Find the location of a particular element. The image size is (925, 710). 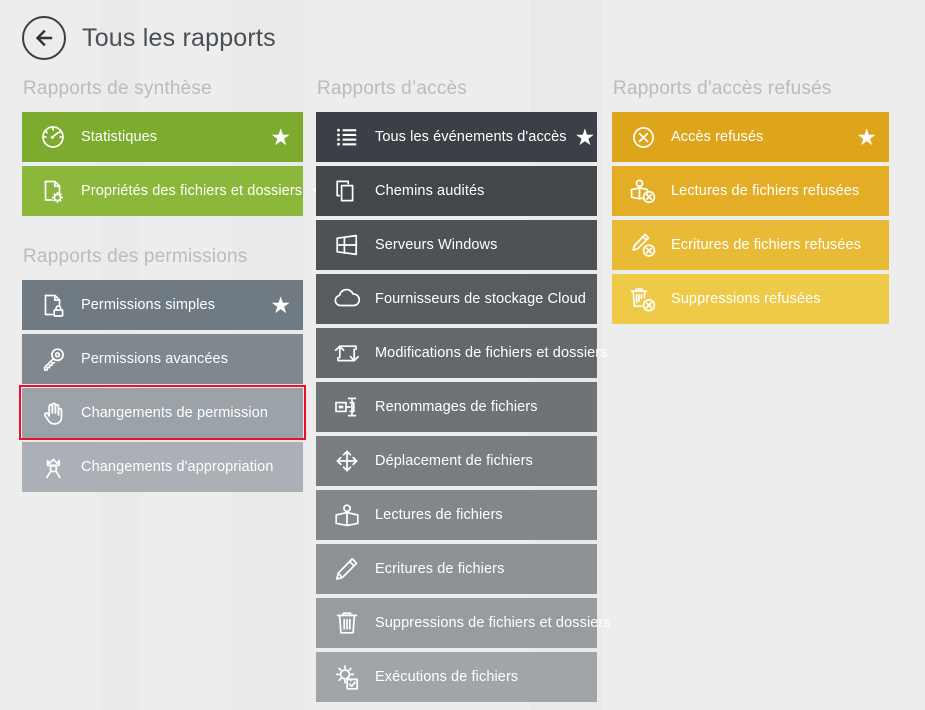

open-book-icon is located at coordinates (347, 515).